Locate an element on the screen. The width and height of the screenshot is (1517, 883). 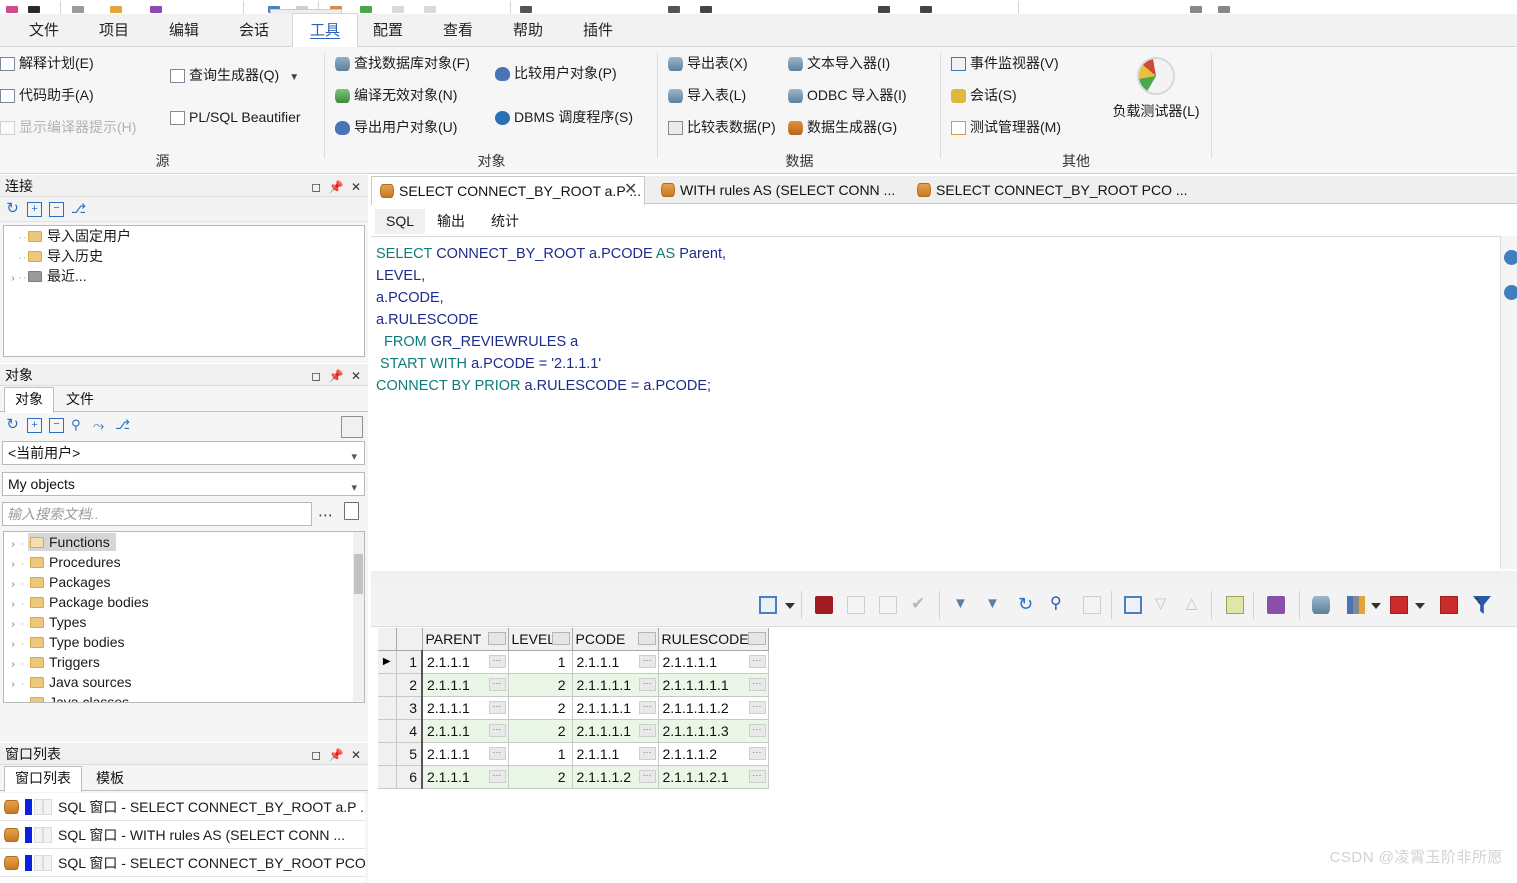
grid-mode-caret is located at coordinates (790, 606).